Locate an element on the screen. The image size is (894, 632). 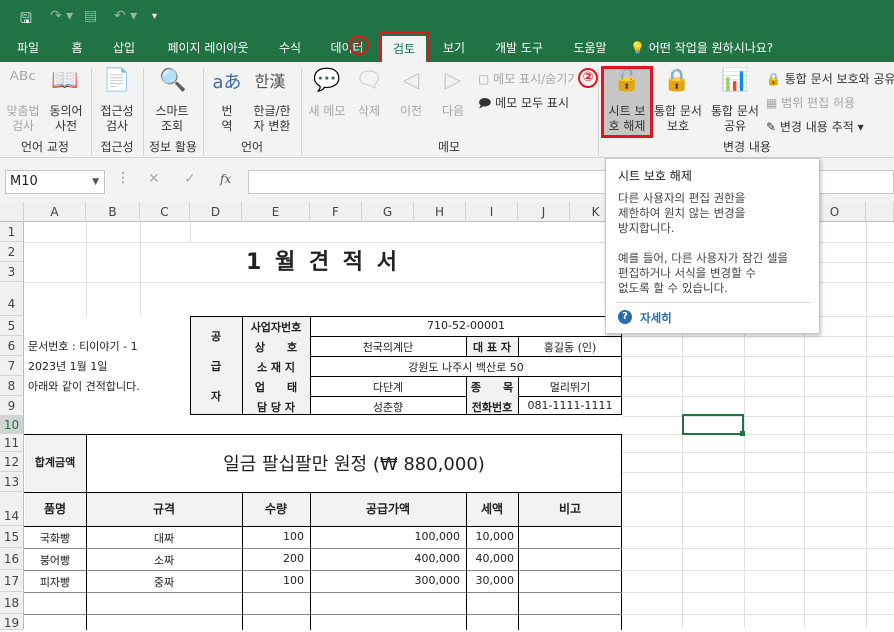
allow-edit-icon: ▦ is located at coordinates (774, 103).